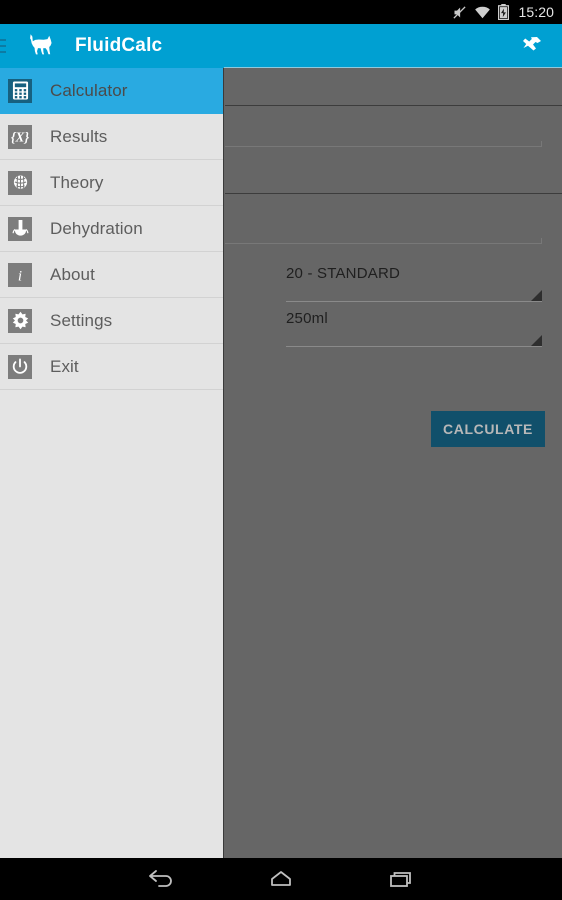 This screenshot has width=562, height=900. What do you see at coordinates (504, 12) in the screenshot?
I see `battery-charging-icon` at bounding box center [504, 12].